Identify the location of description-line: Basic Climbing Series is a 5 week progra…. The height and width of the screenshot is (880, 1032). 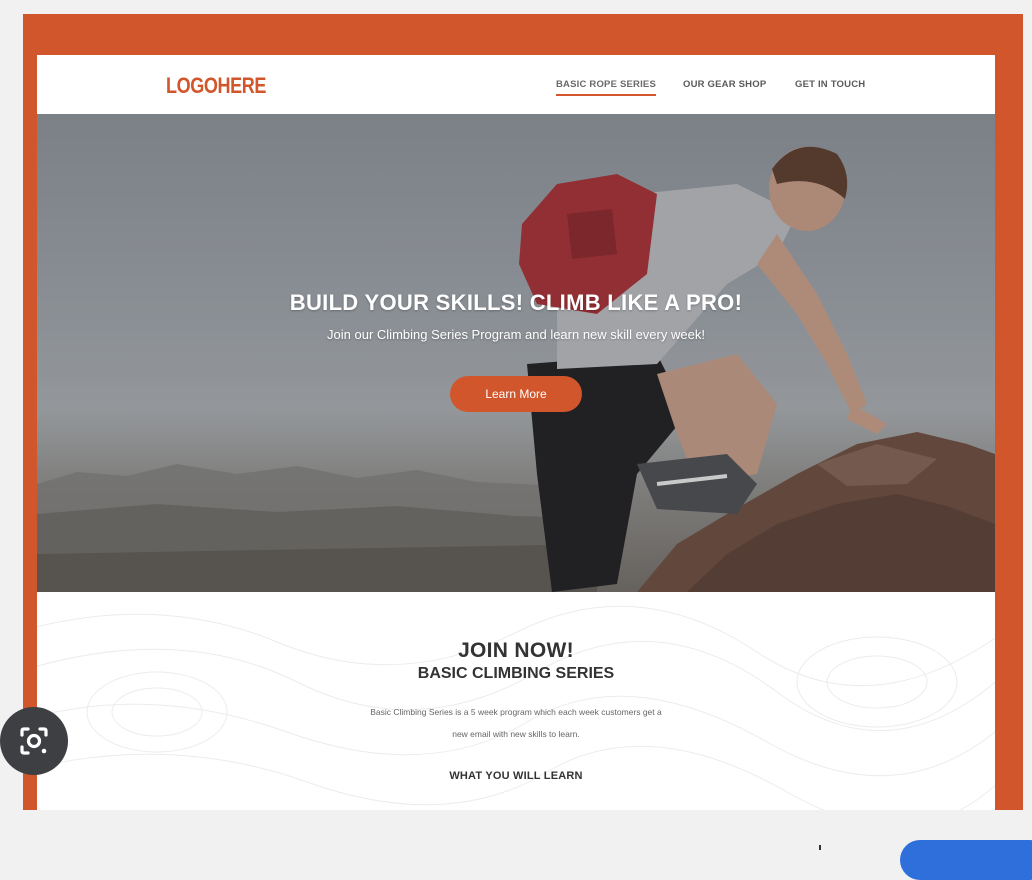
(516, 712).